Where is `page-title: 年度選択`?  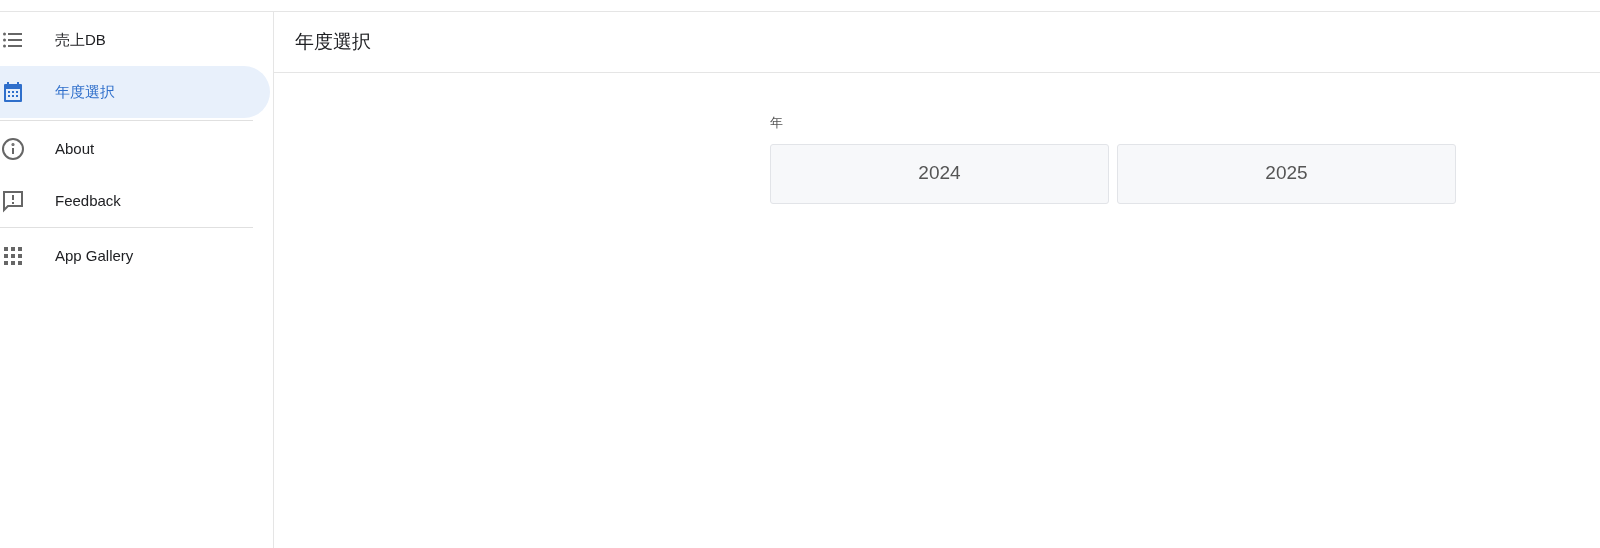 page-title: 年度選択 is located at coordinates (333, 41).